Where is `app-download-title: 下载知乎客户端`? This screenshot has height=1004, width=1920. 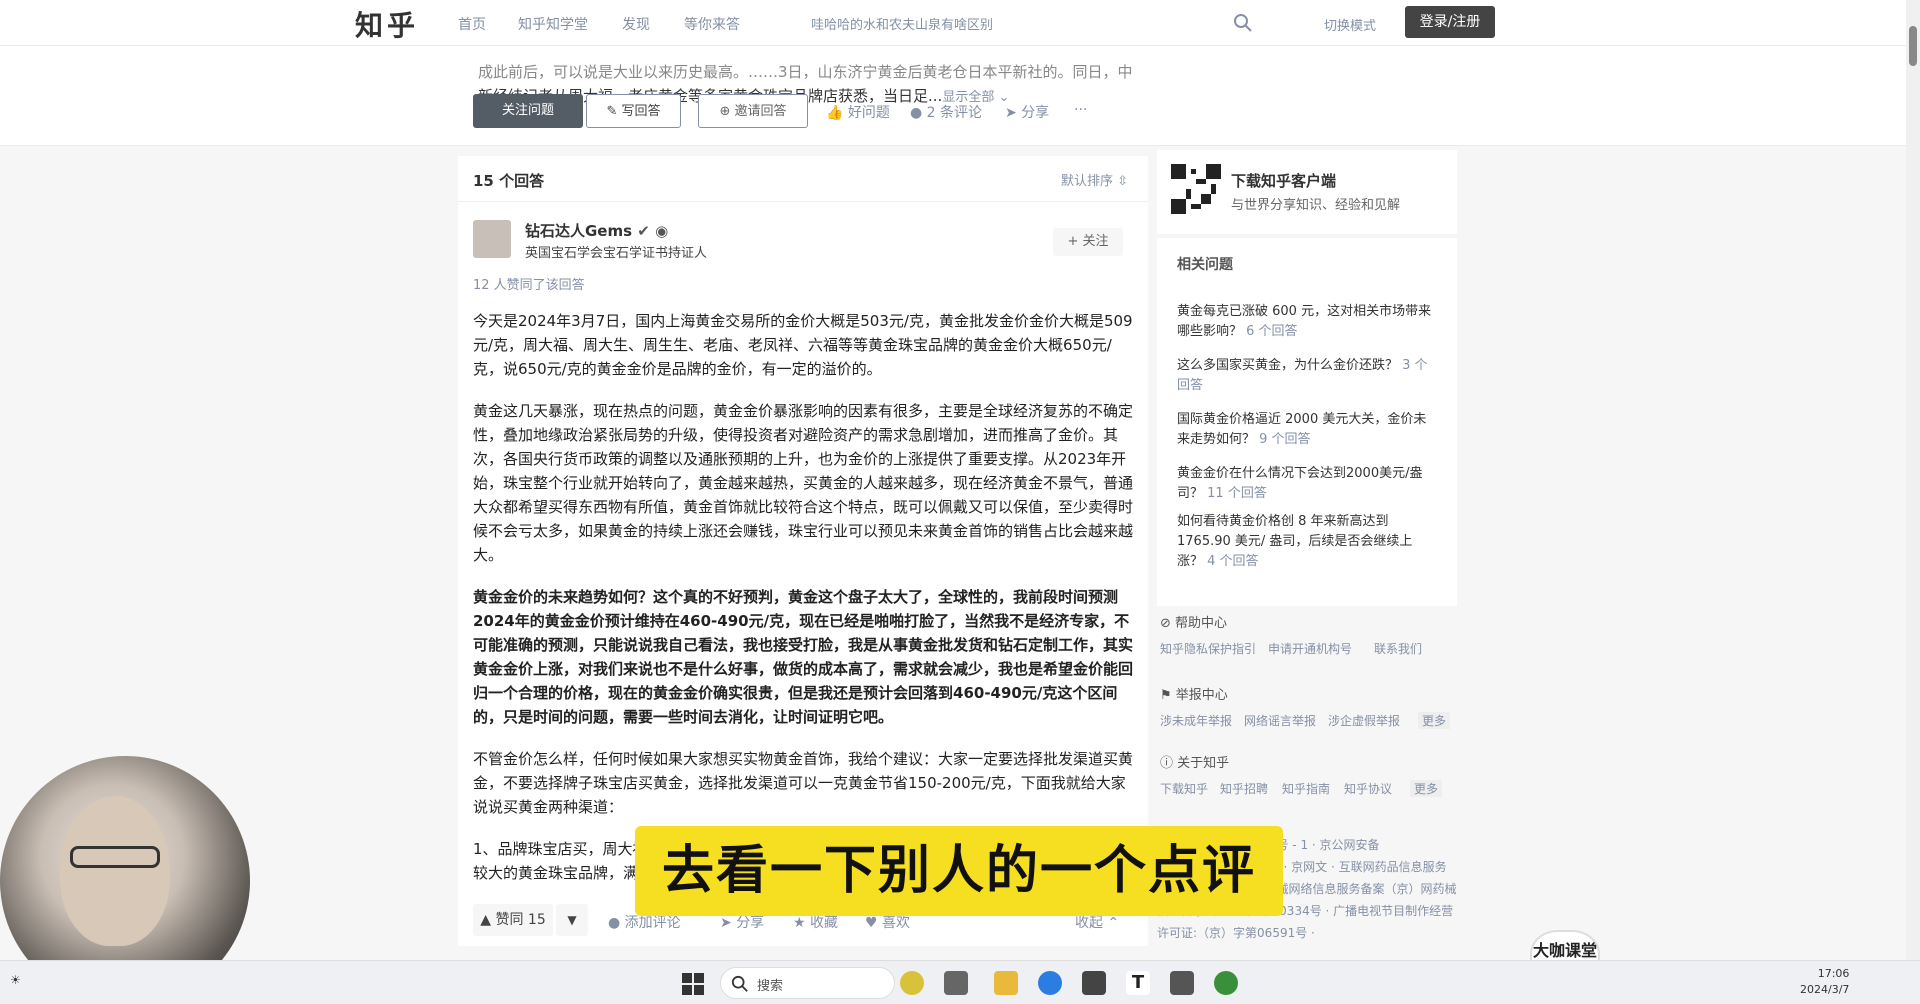
app-download-title: 下载知乎客户端 is located at coordinates (1284, 181).